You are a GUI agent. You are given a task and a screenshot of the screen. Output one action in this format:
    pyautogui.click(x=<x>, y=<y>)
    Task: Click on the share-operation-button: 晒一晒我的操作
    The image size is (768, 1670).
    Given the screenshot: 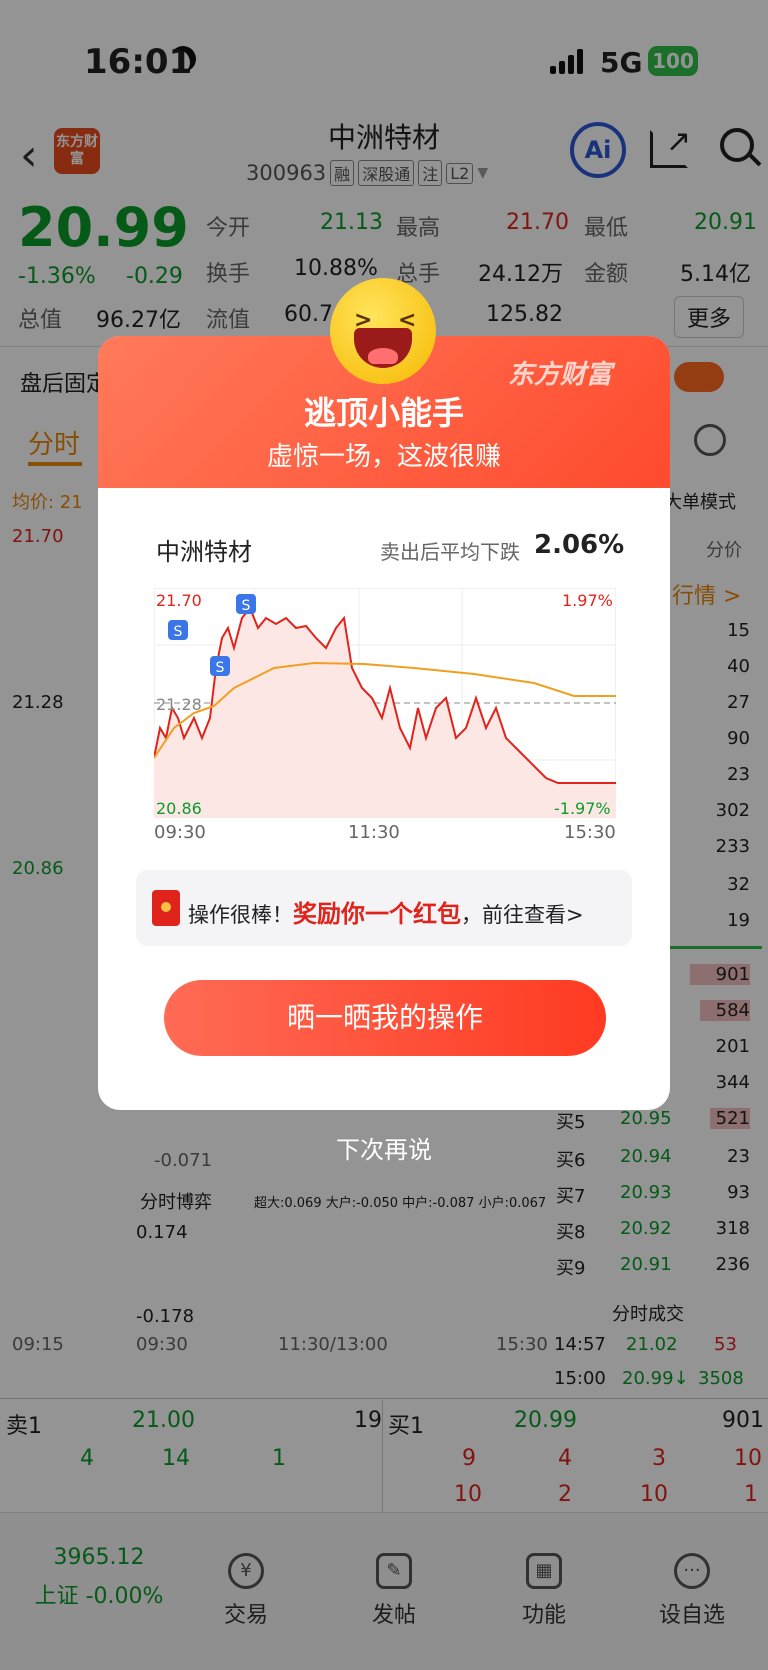 What is the action you would take?
    pyautogui.click(x=385, y=1018)
    